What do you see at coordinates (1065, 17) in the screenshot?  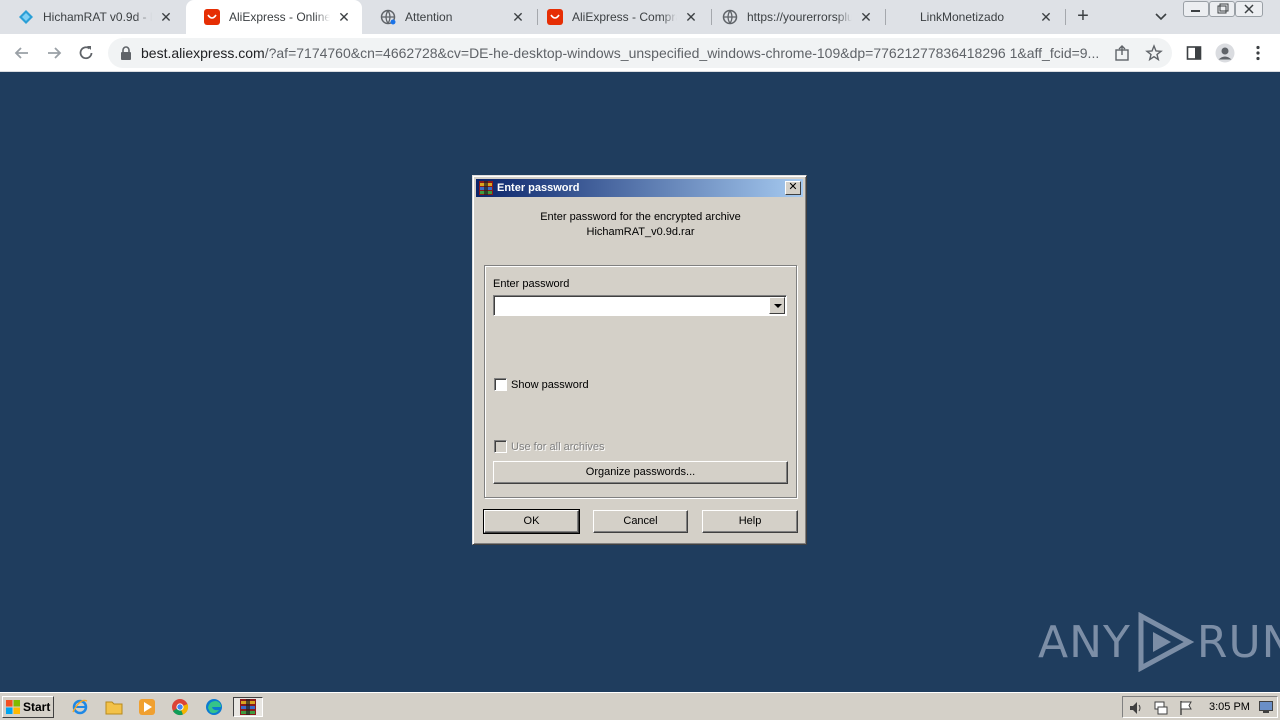 I see `tab-separator` at bounding box center [1065, 17].